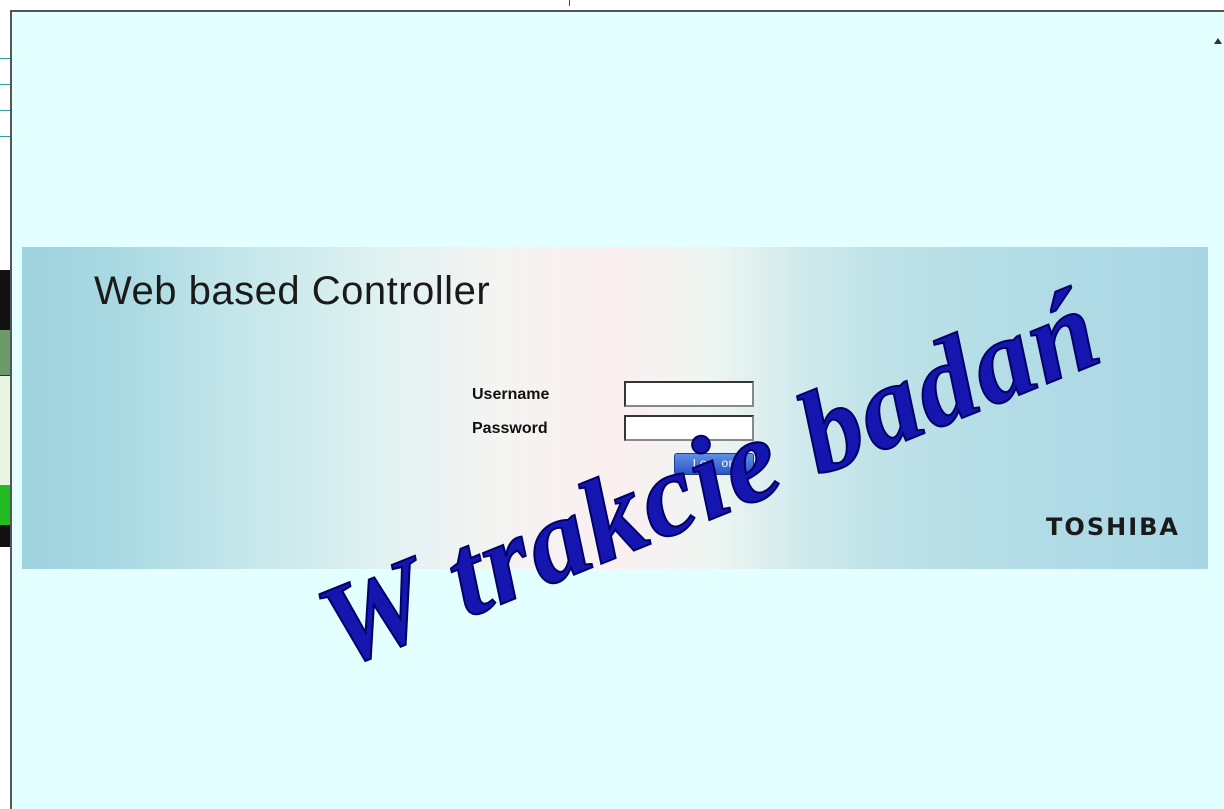  Describe the element at coordinates (510, 428) in the screenshot. I see `password-label: Password` at that location.